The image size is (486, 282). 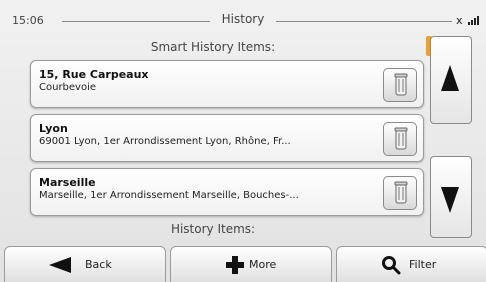 I want to click on history-item-title: Lyon, so click(x=53, y=128).